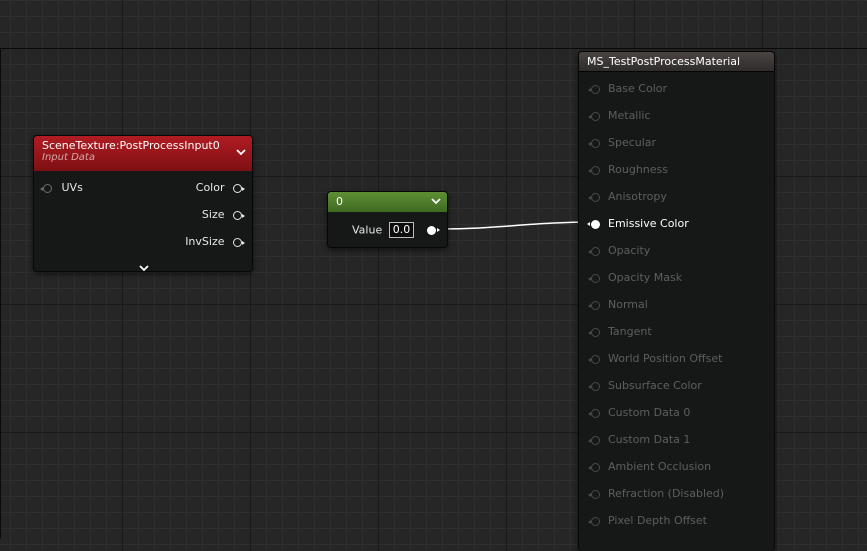 This screenshot has height=551, width=867. What do you see at coordinates (593, 224) in the screenshot?
I see `emissive-color-pin-icon` at bounding box center [593, 224].